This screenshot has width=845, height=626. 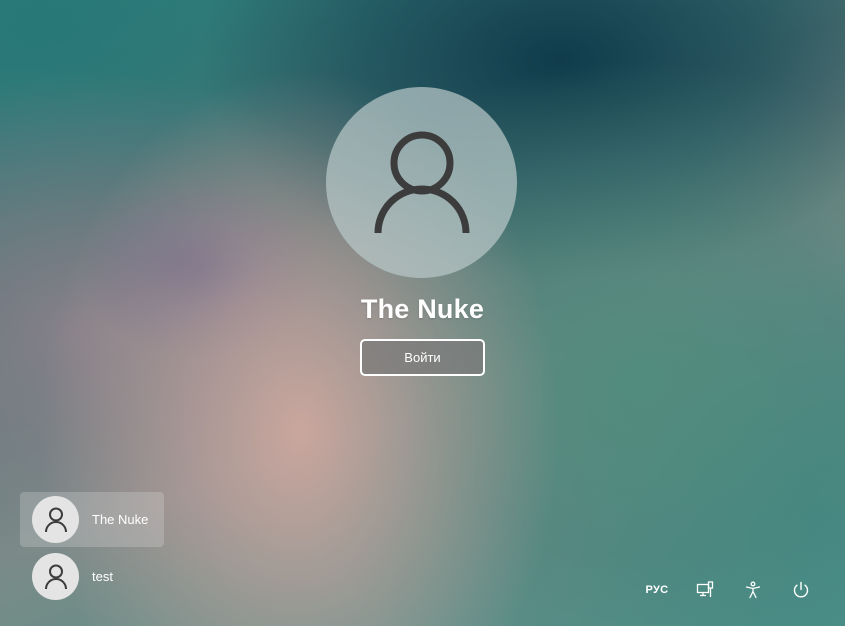 I want to click on network-icon, so click(x=705, y=589).